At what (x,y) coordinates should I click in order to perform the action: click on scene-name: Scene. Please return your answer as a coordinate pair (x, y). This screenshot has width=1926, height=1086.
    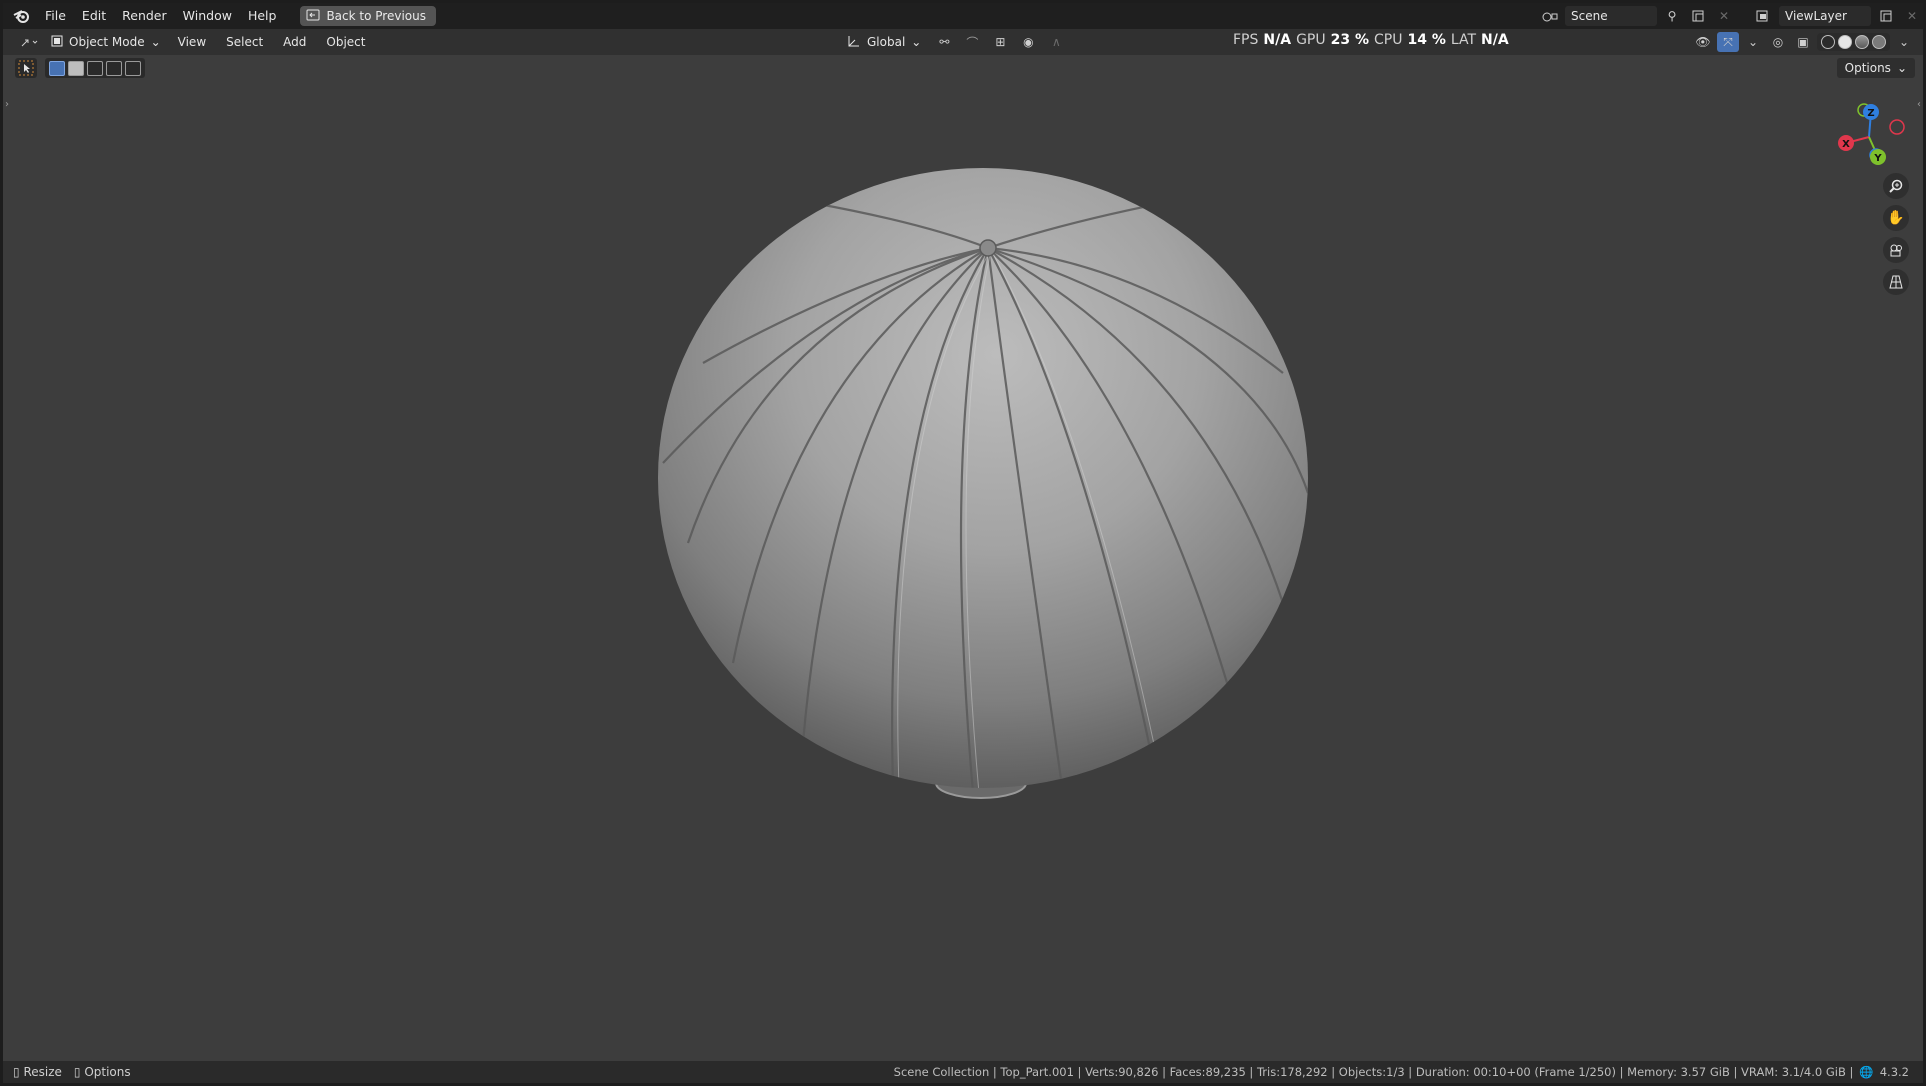
    Looking at the image, I should click on (1589, 16).